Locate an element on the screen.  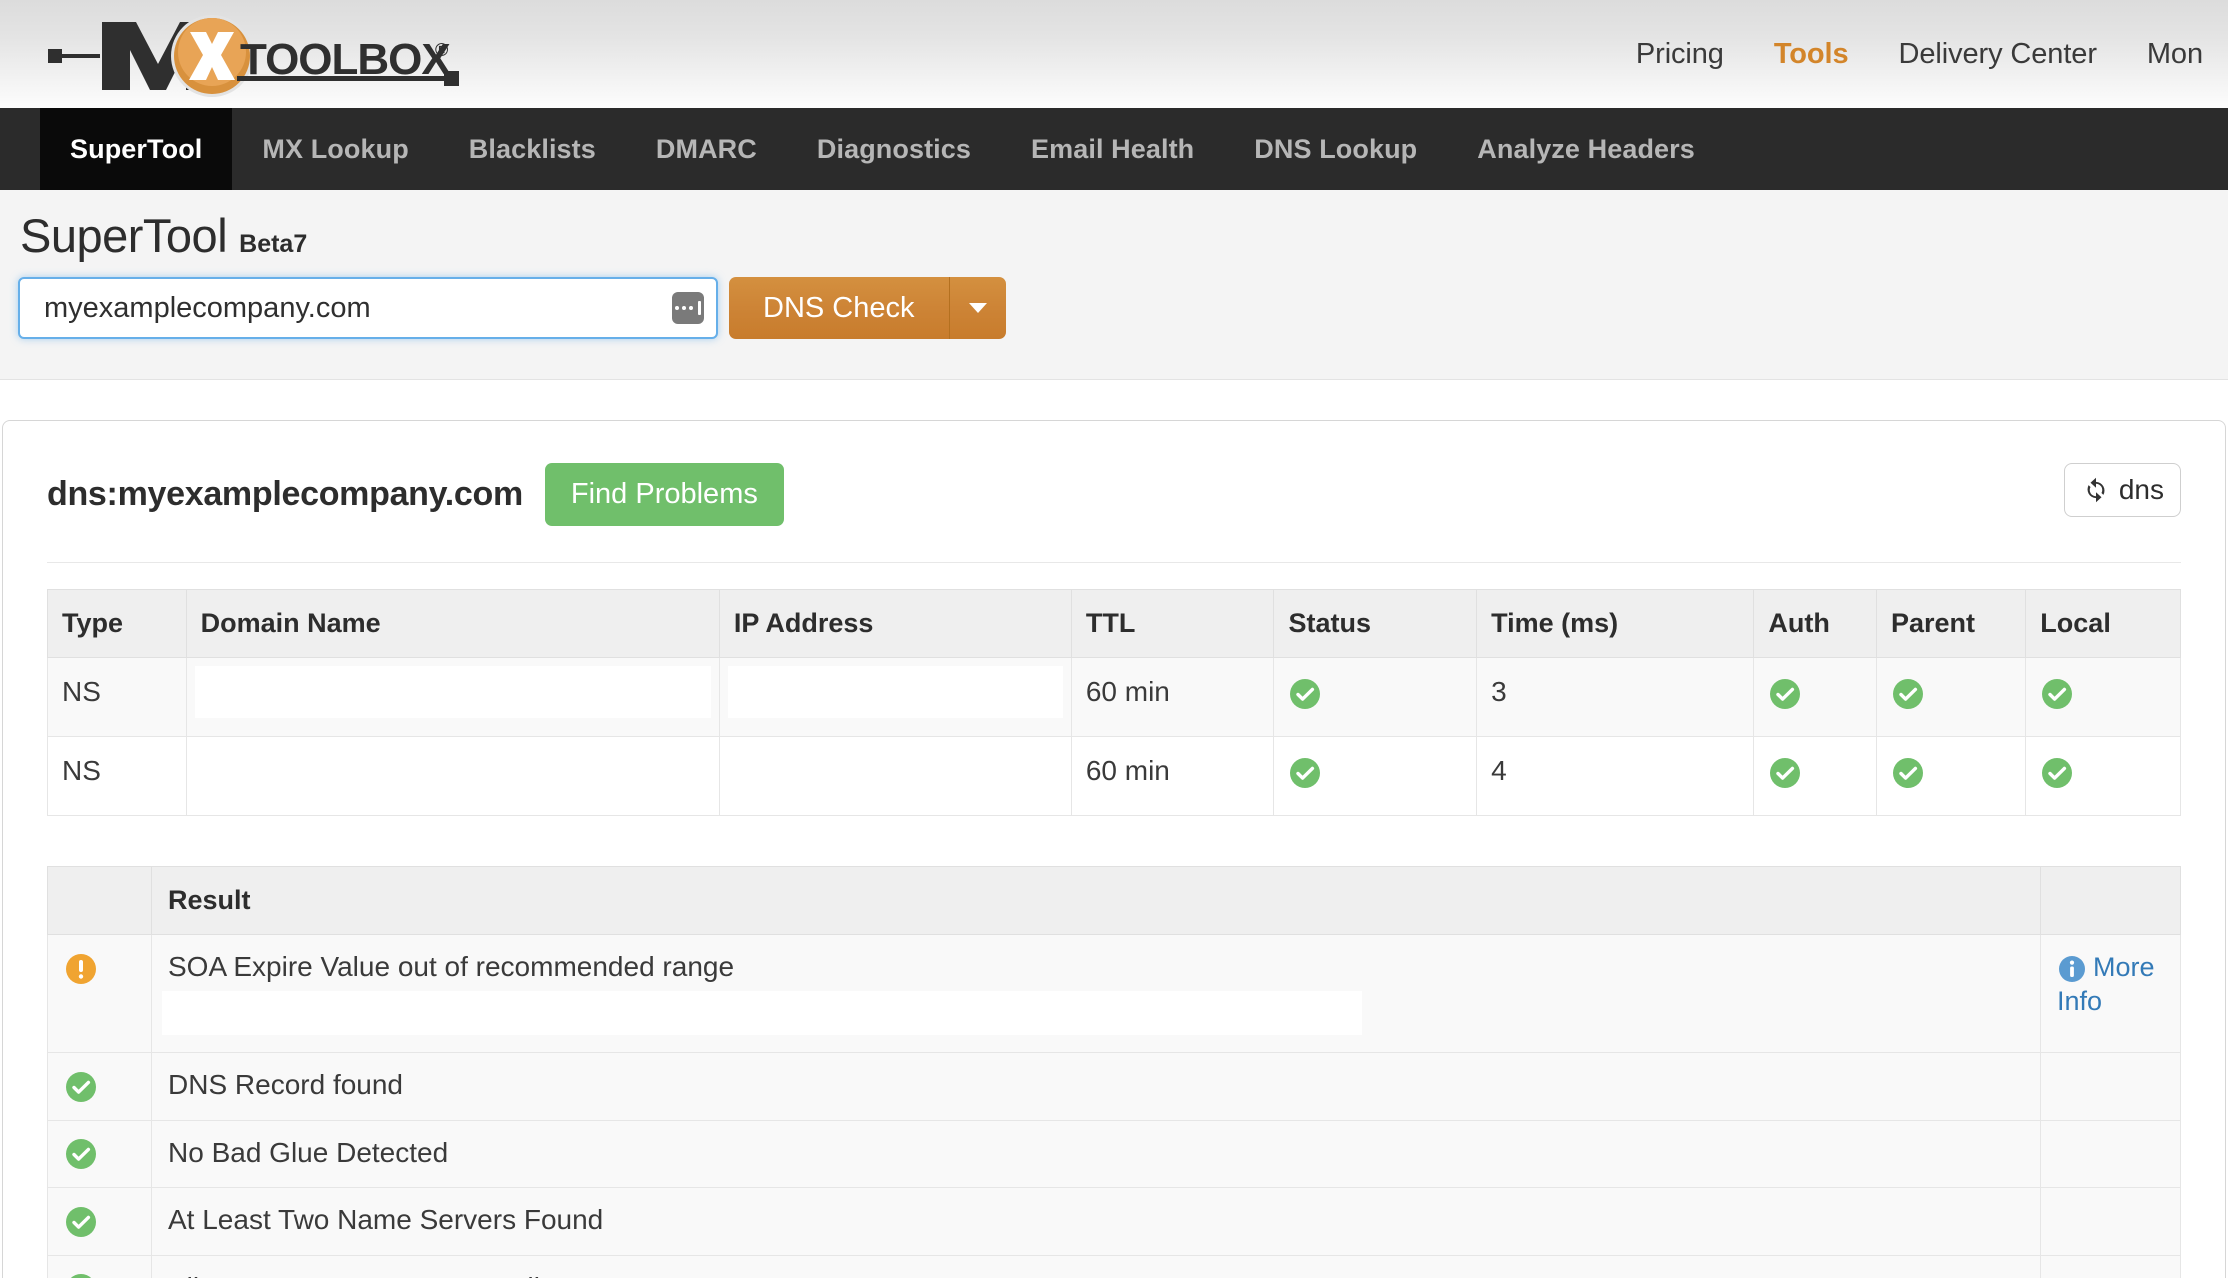
nav-item-blacklists: Blacklists is located at coordinates (532, 149).